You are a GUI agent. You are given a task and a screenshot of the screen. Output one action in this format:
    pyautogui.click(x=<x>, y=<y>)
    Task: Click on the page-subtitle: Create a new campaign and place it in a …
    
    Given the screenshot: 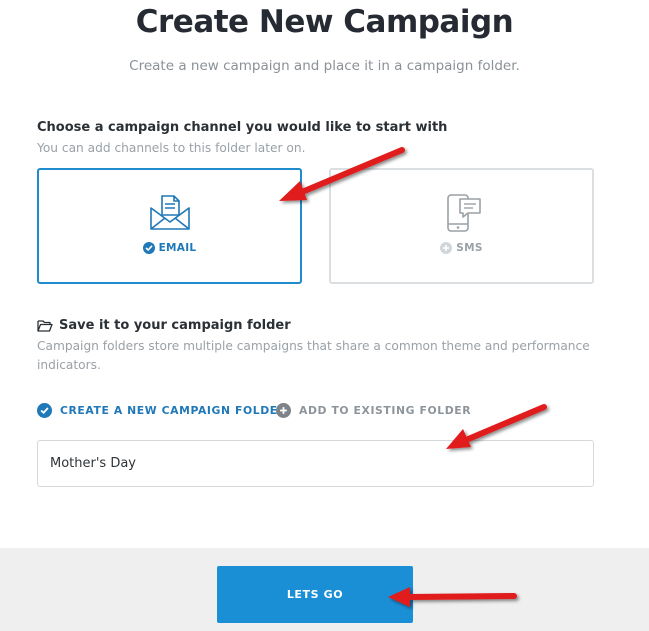 What is the action you would take?
    pyautogui.click(x=324, y=66)
    